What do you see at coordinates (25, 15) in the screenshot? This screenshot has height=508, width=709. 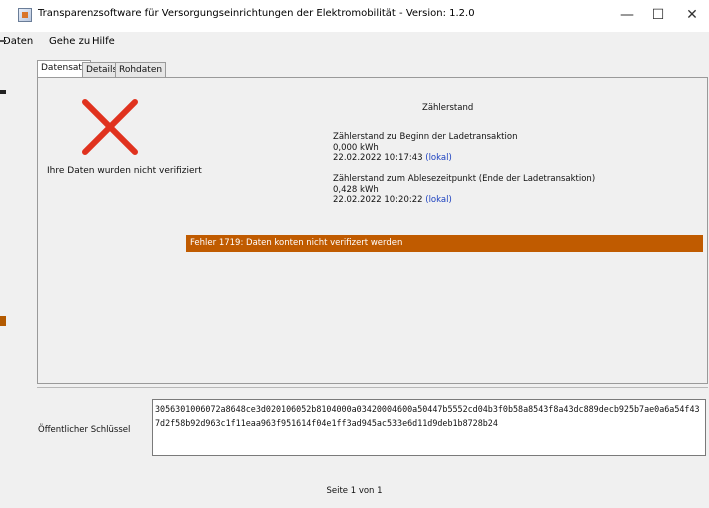 I see `app-icon` at bounding box center [25, 15].